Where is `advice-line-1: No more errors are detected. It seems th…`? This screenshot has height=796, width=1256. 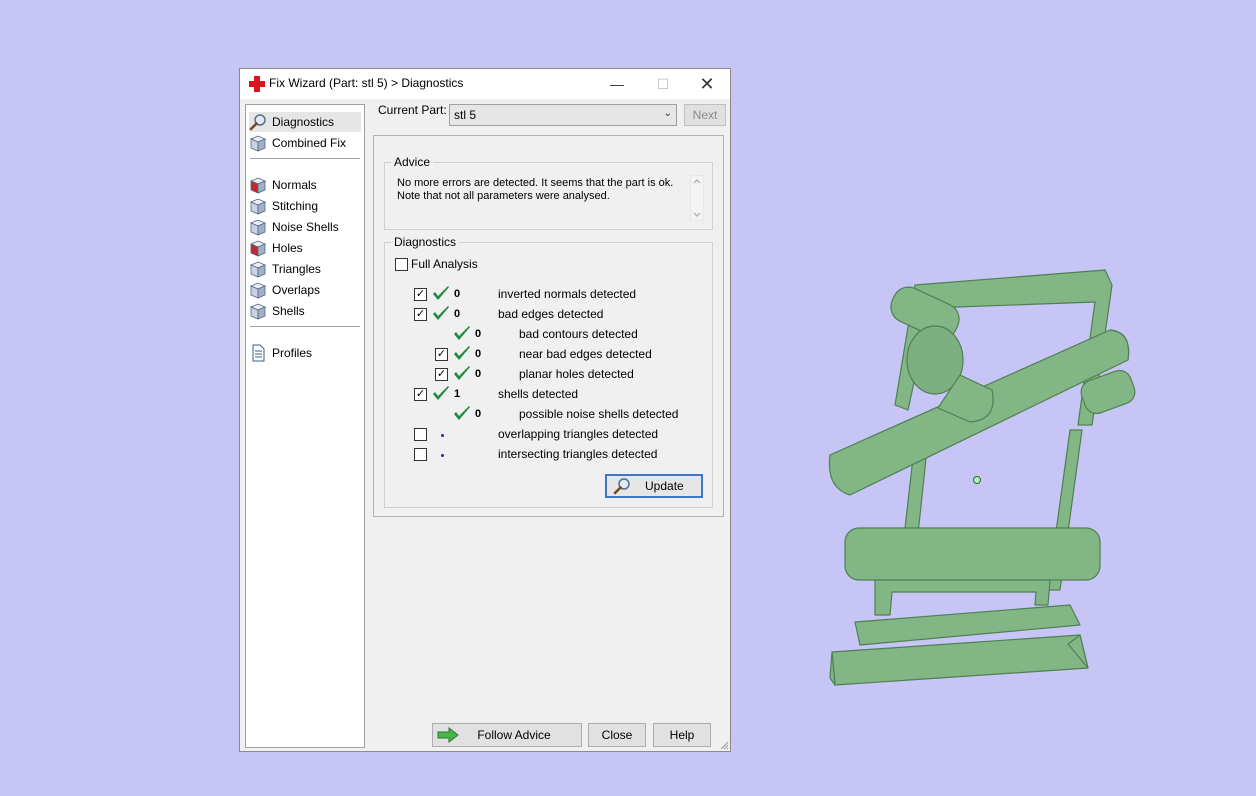 advice-line-1: No more errors are detected. It seems th… is located at coordinates (535, 183).